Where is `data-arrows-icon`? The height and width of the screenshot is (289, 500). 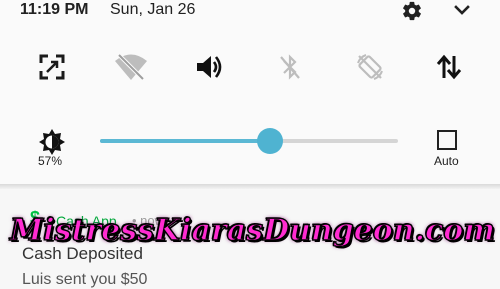
data-arrows-icon is located at coordinates (449, 67).